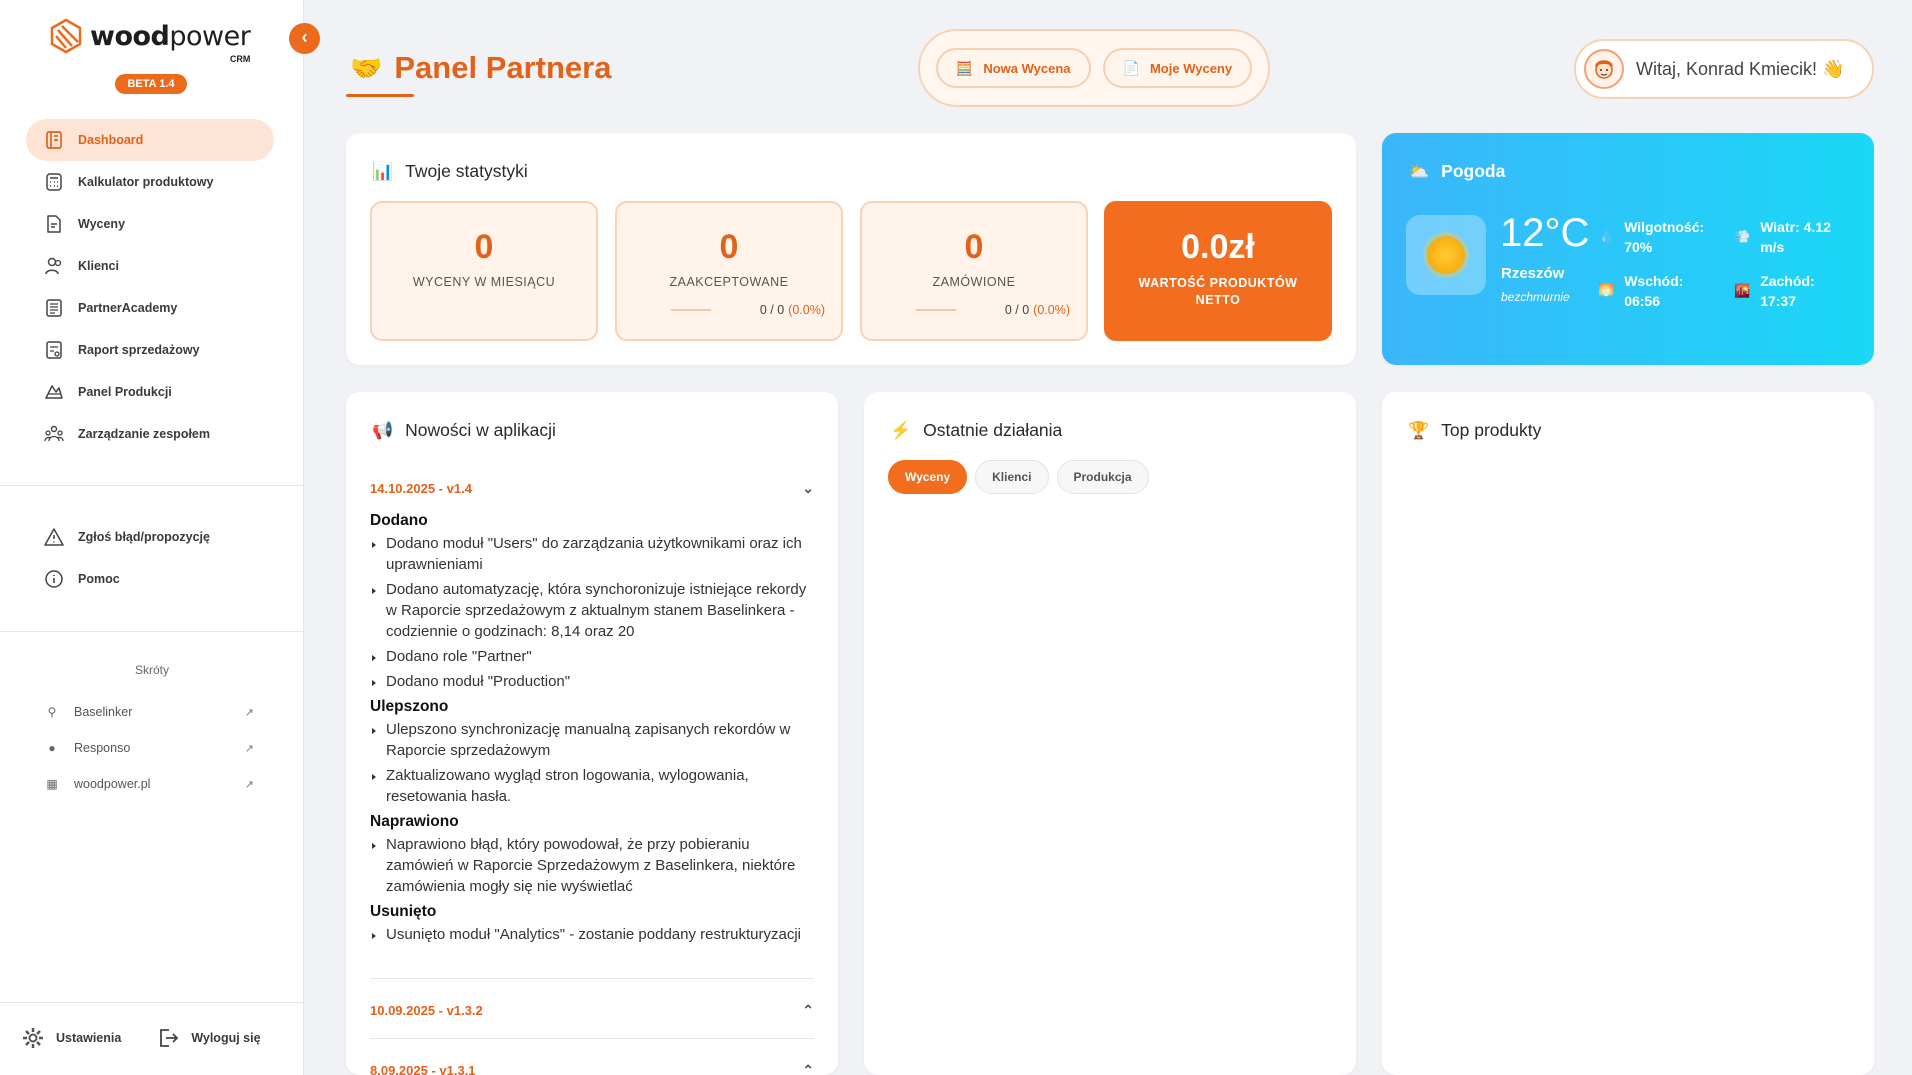 The height and width of the screenshot is (1075, 1912). Describe the element at coordinates (111, 140) in the screenshot. I see `nav-label: Dashboard` at that location.